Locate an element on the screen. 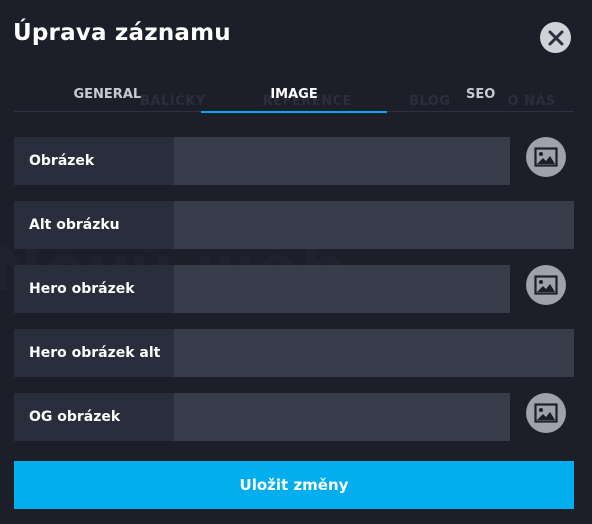  field-label: OG obrázek is located at coordinates (94, 417).